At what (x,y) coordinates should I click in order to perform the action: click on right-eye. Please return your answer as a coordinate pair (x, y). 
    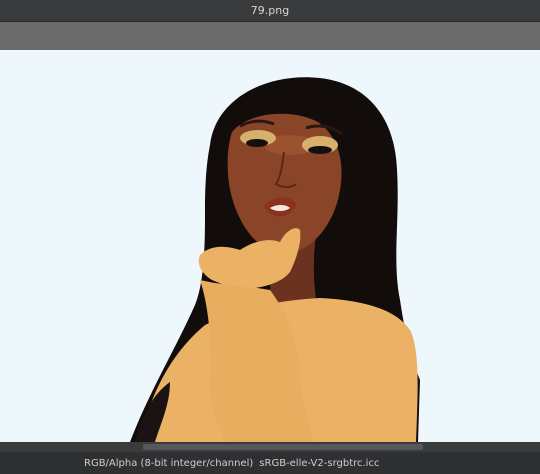
    Looking at the image, I should click on (320, 150).